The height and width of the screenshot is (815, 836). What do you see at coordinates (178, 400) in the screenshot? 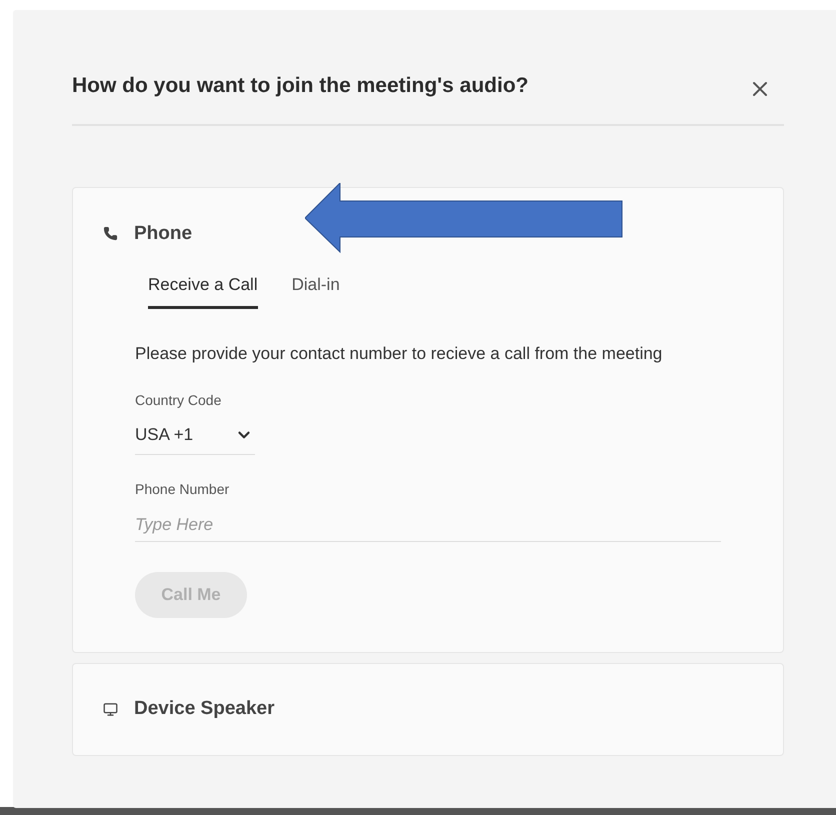
I see `field-label: Country Code` at bounding box center [178, 400].